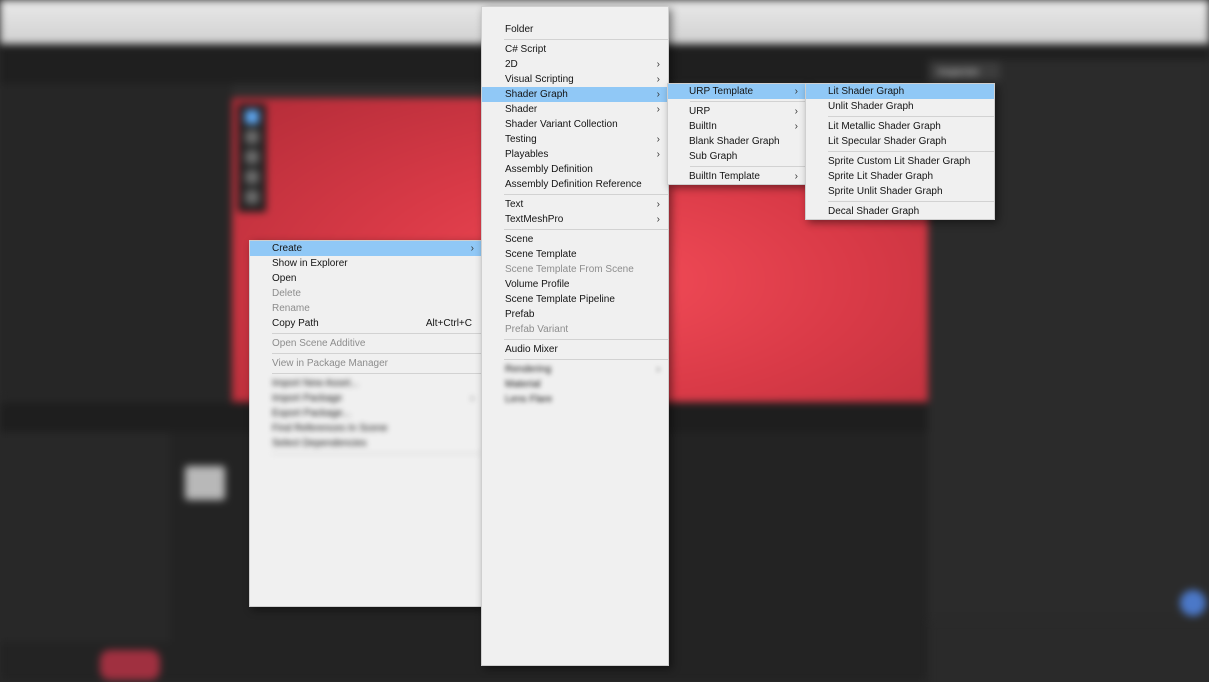 The width and height of the screenshot is (1209, 682). I want to click on folder-icon, so click(205, 483).